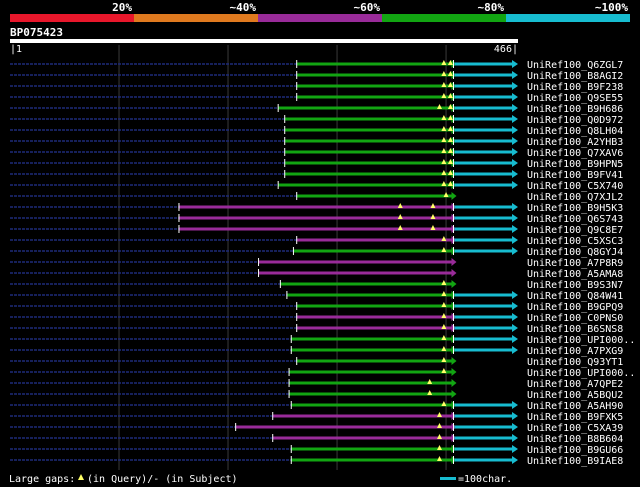 The image size is (640, 487). What do you see at coordinates (316, 285) in the screenshot?
I see `hit-row: UniRef100_B9S3N7` at bounding box center [316, 285].